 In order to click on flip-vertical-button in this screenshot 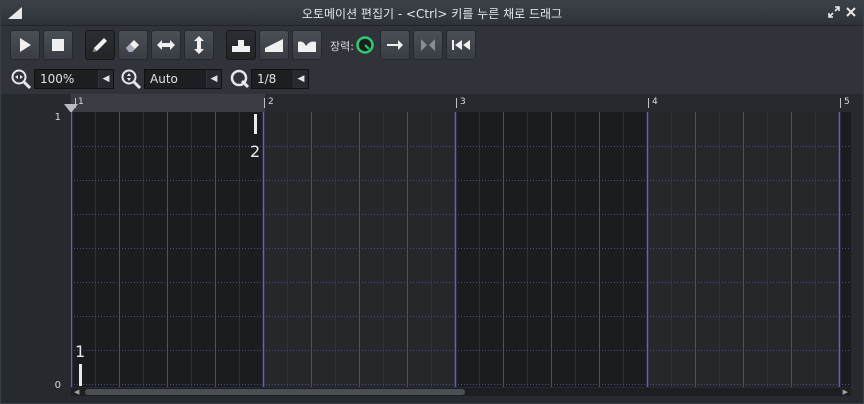, I will do `click(199, 45)`.